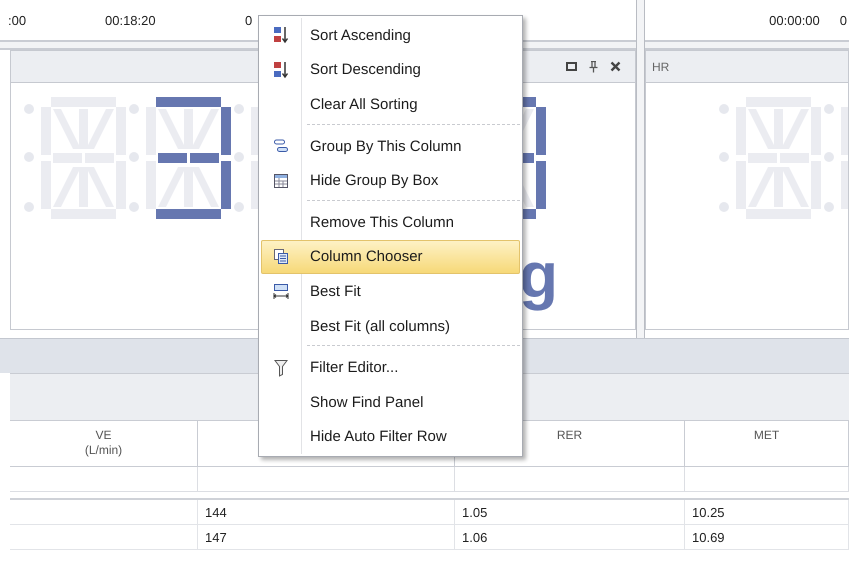 This screenshot has height=562, width=849. Describe the element at coordinates (570, 537) in the screenshot. I see `table-cell: 1.06` at that location.